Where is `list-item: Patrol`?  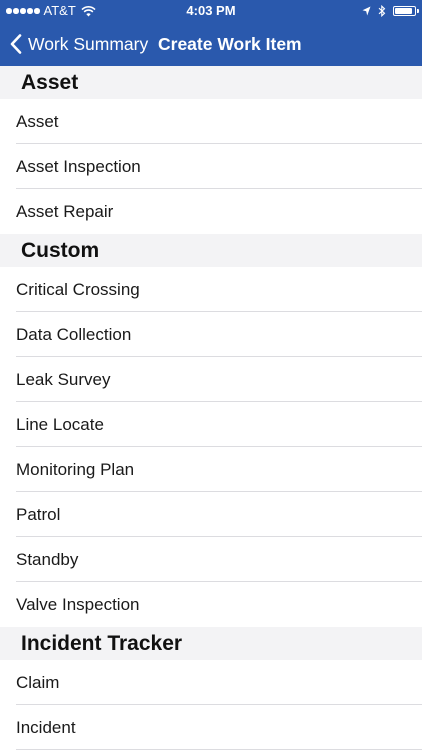 list-item: Patrol is located at coordinates (211, 514).